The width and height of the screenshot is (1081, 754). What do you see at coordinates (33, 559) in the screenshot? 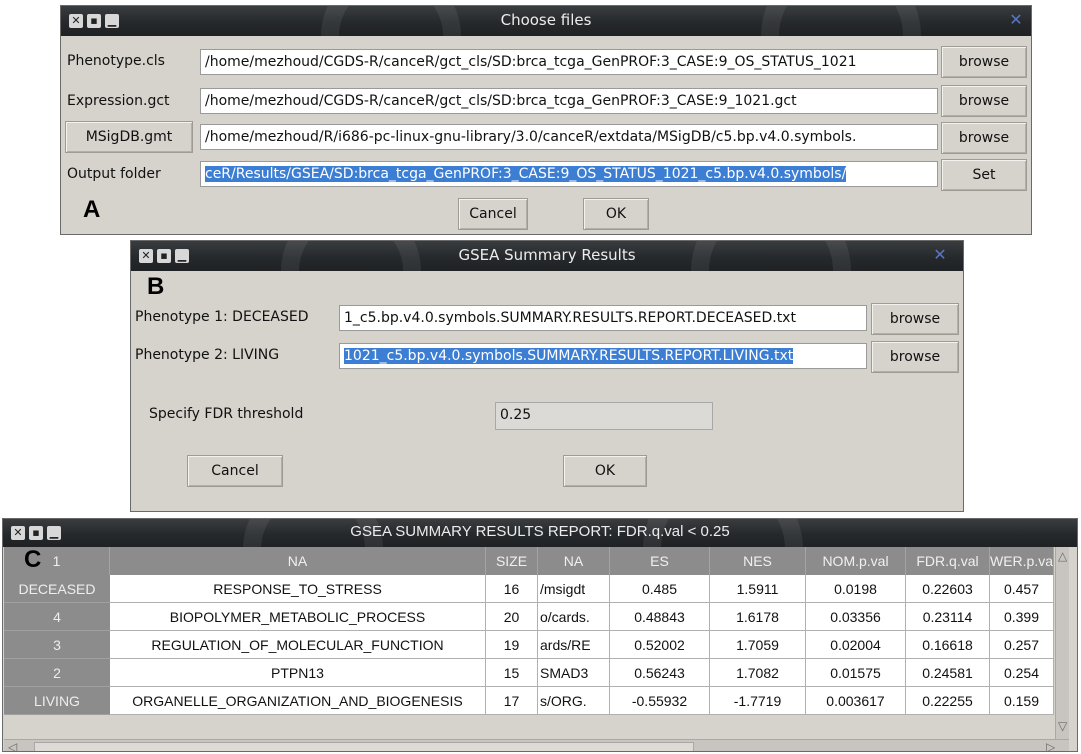
I see `panel-letter-c: C` at bounding box center [33, 559].